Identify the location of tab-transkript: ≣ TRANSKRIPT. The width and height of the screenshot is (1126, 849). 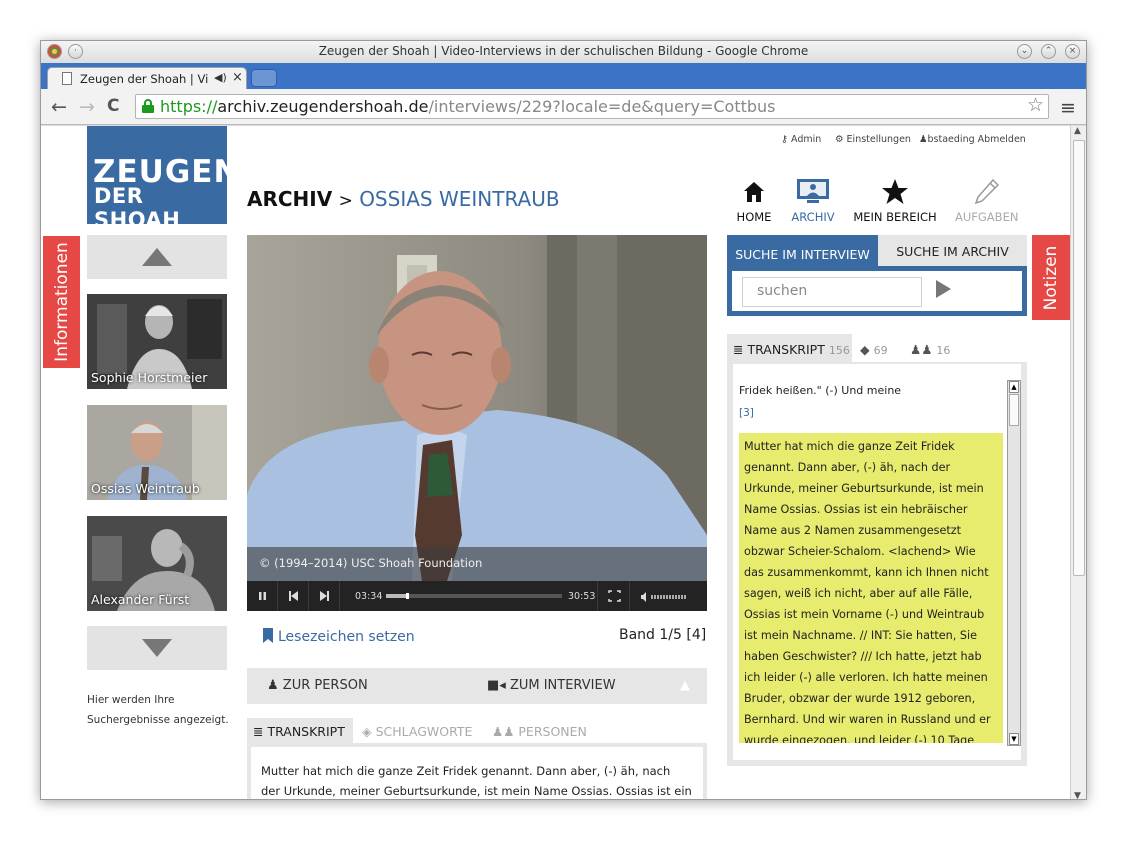
(300, 731).